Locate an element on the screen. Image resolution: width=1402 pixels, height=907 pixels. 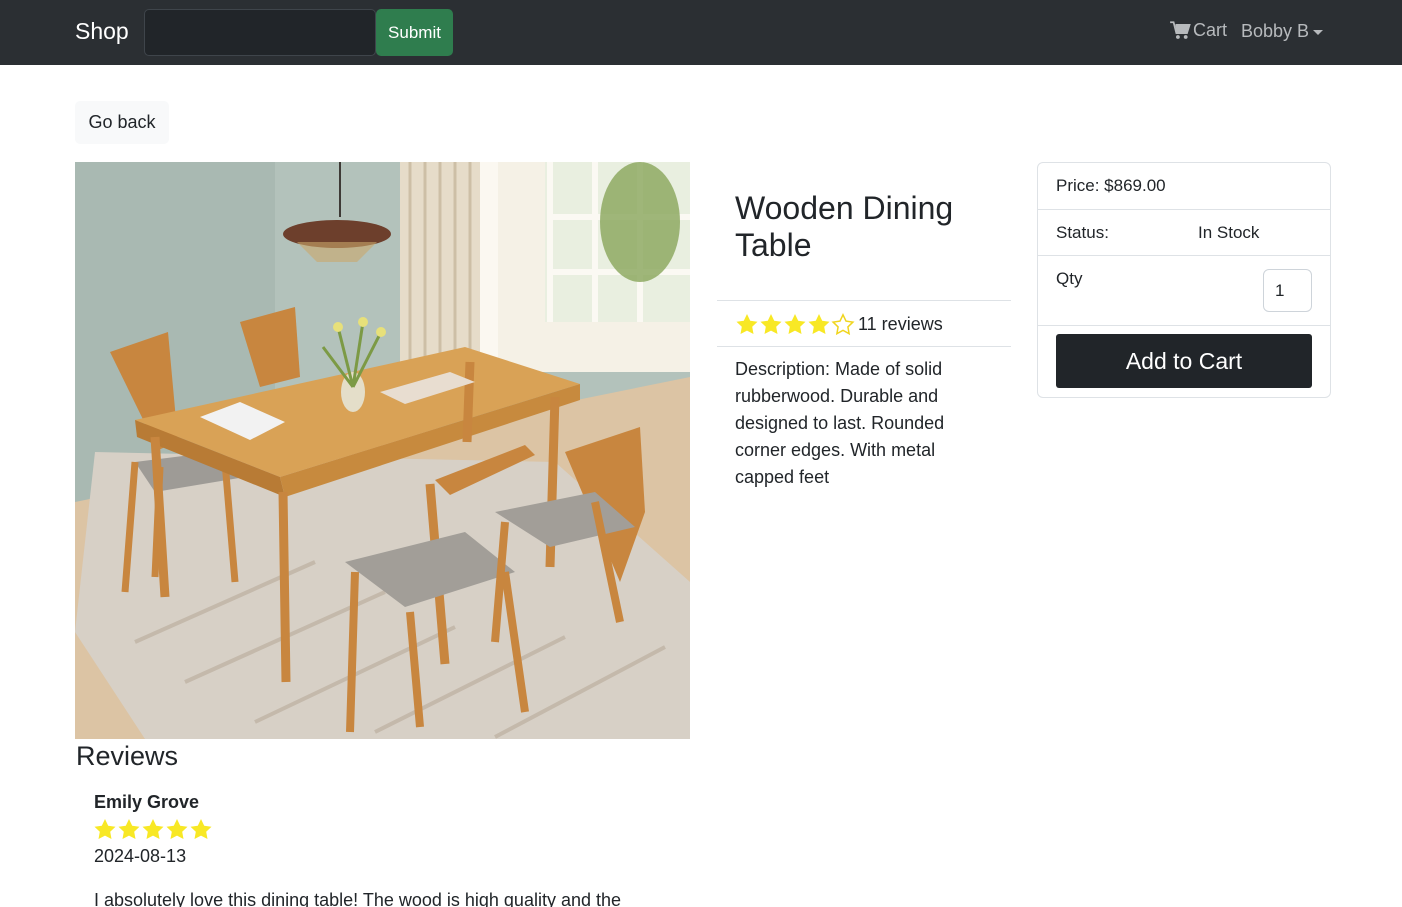
qty-label: Qty is located at coordinates (1069, 278).